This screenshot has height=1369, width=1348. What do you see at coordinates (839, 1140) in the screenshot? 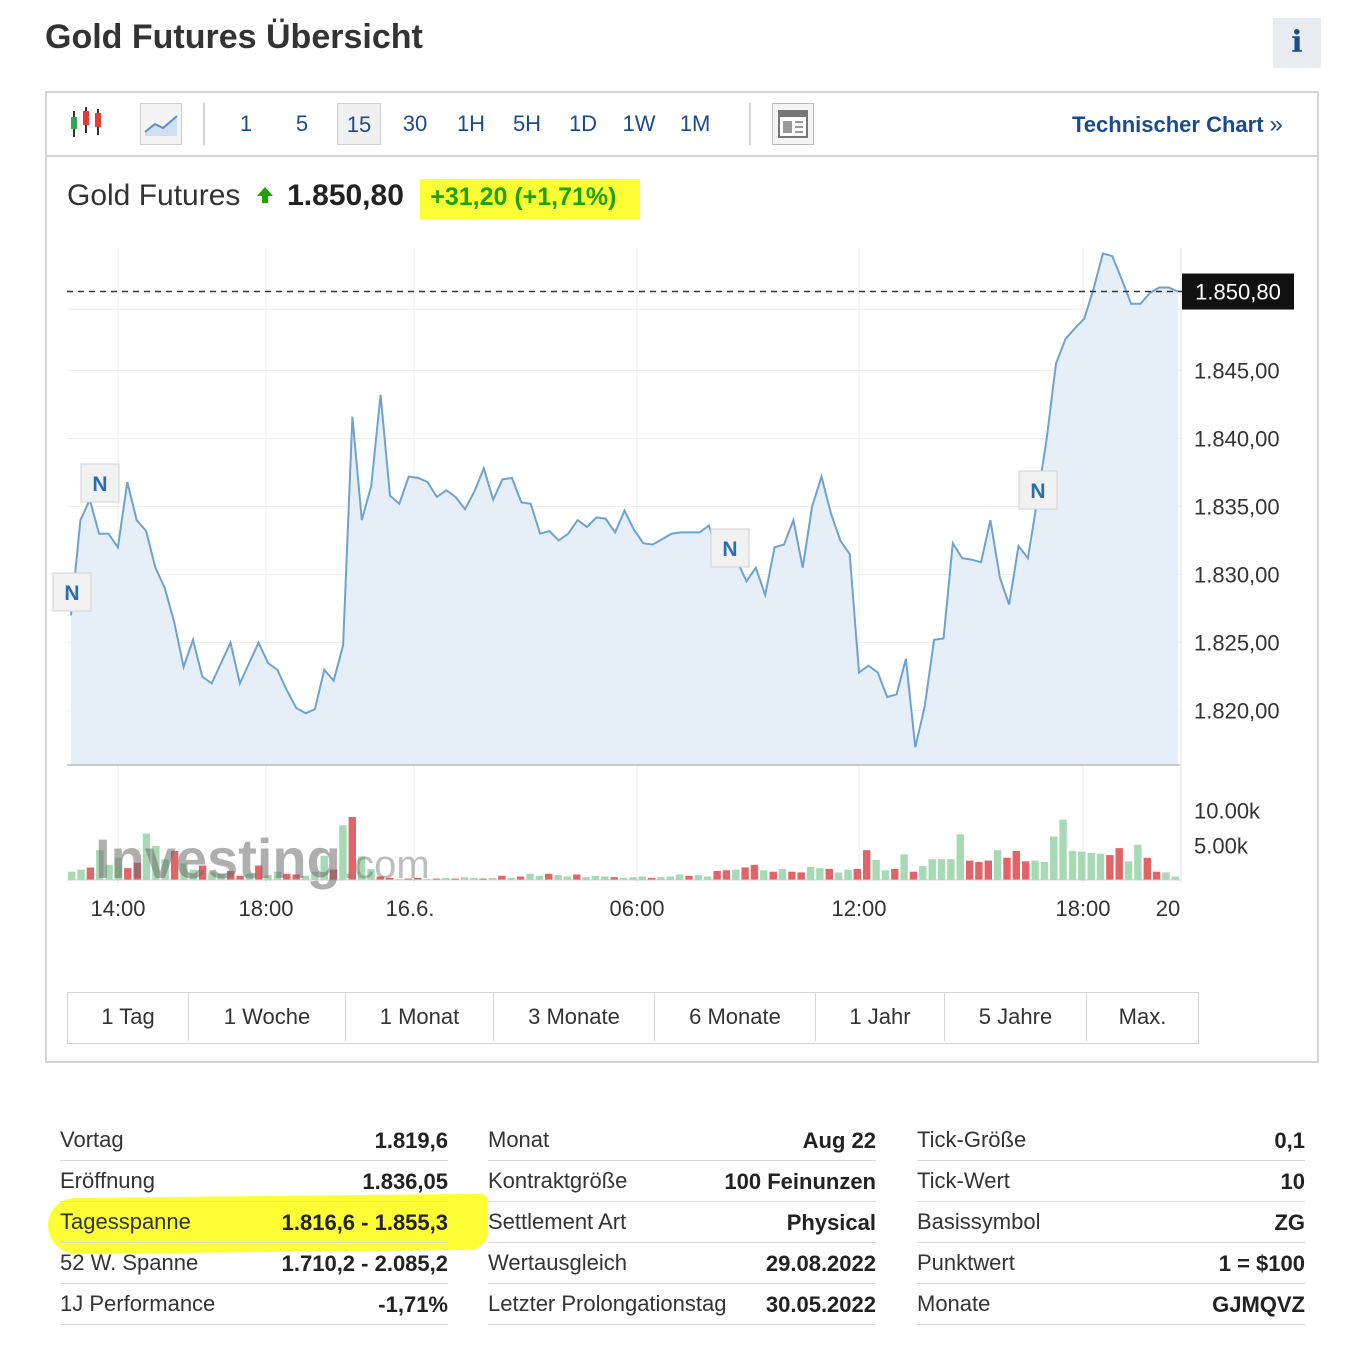
I see `stat-value: Aug 22` at bounding box center [839, 1140].